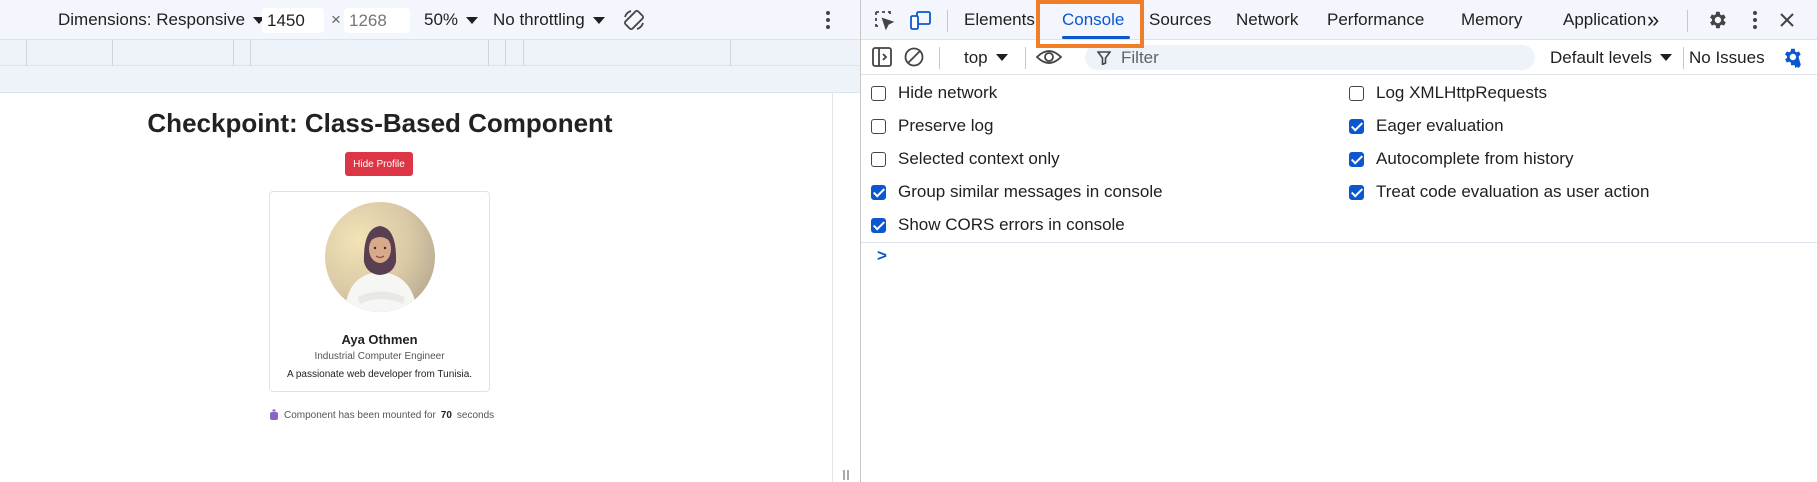  I want to click on setting-label: Group similar messages in console, so click(1030, 191).